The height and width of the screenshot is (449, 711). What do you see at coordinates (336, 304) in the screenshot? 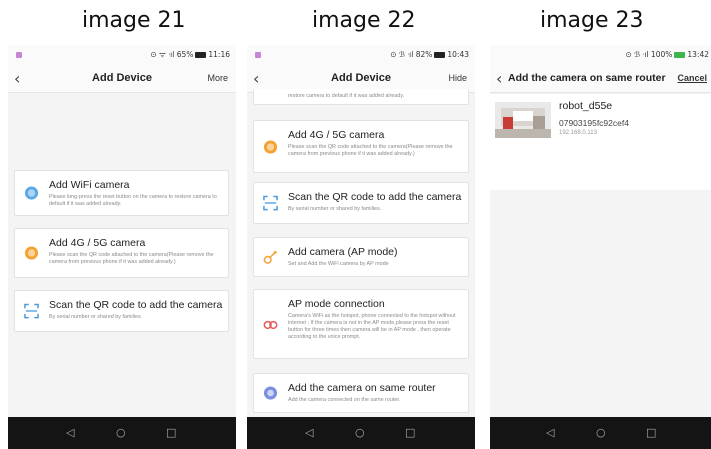
I see `card-title: AP mode connection` at bounding box center [336, 304].